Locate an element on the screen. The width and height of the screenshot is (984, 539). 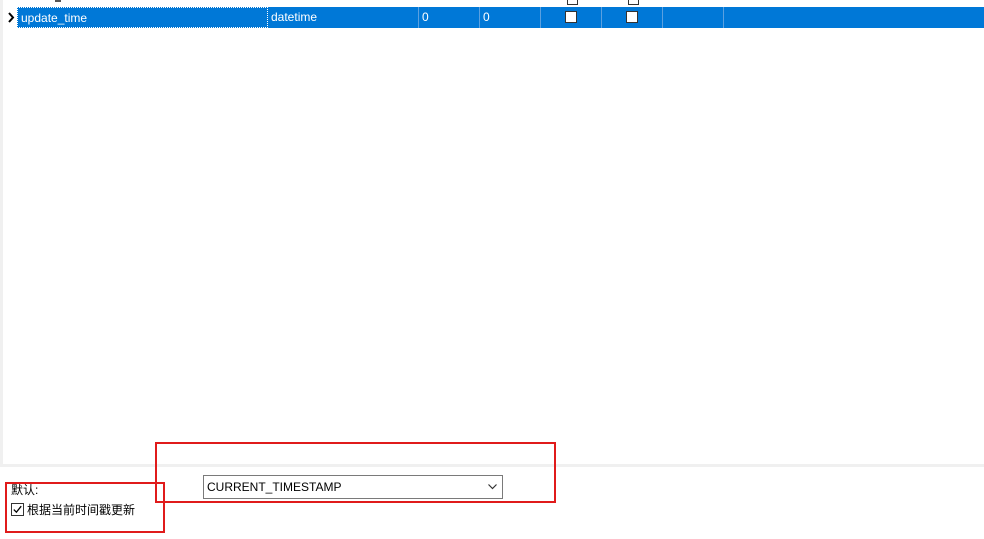
field-virtual-cell is located at coordinates (632, 17).